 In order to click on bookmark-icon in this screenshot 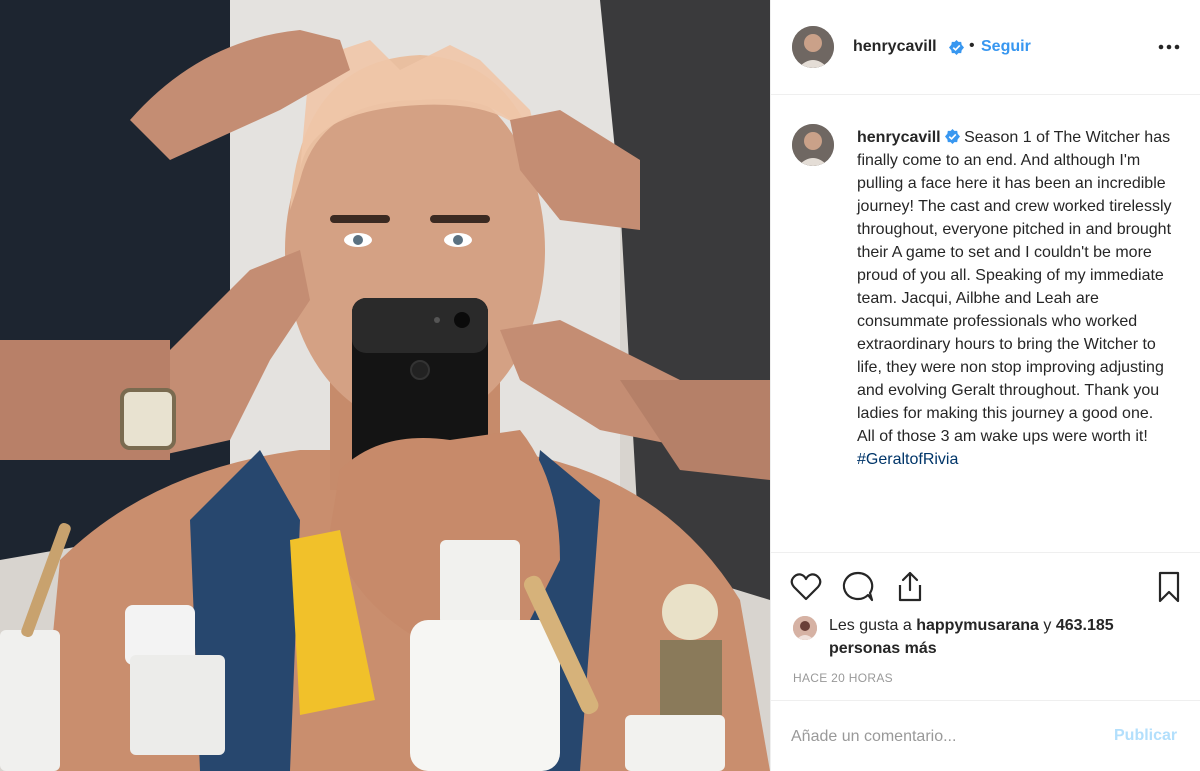, I will do `click(1169, 587)`.